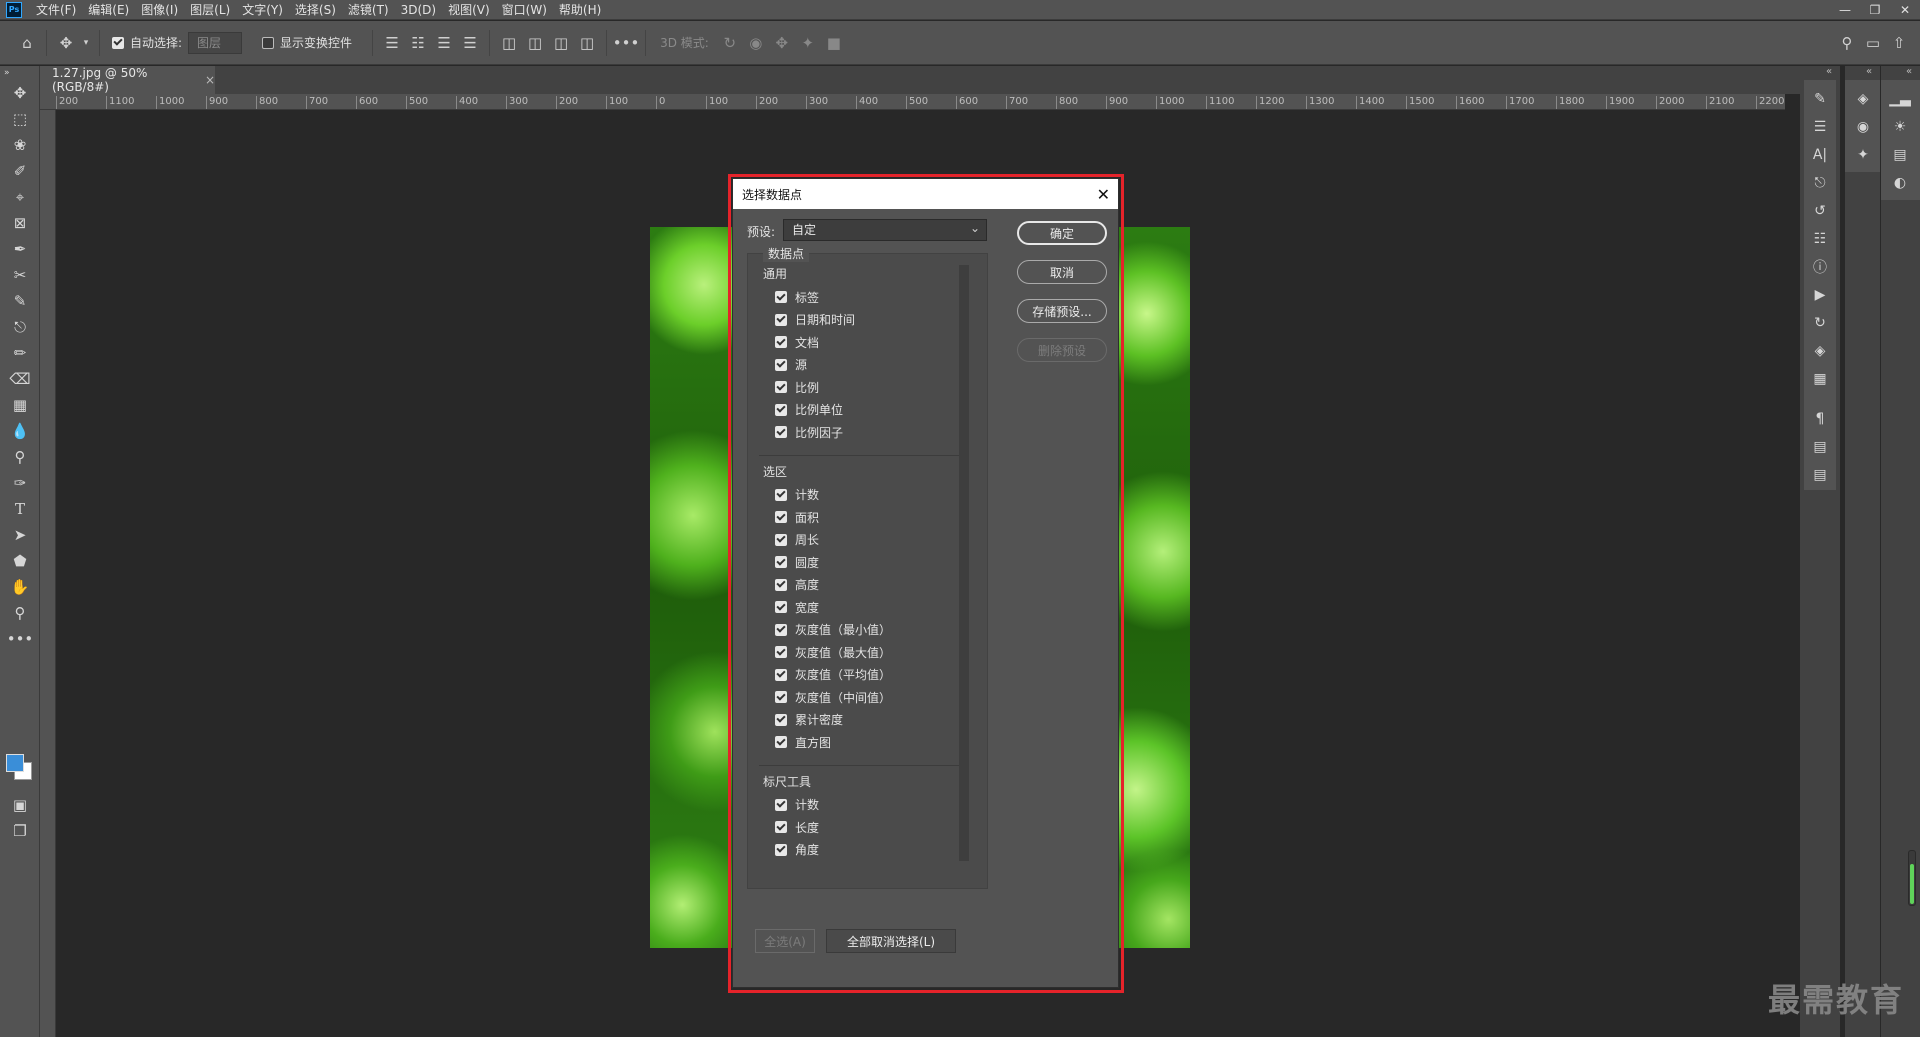 Image resolution: width=1920 pixels, height=1037 pixels. I want to click on menu-item: 编辑(E), so click(108, 10).